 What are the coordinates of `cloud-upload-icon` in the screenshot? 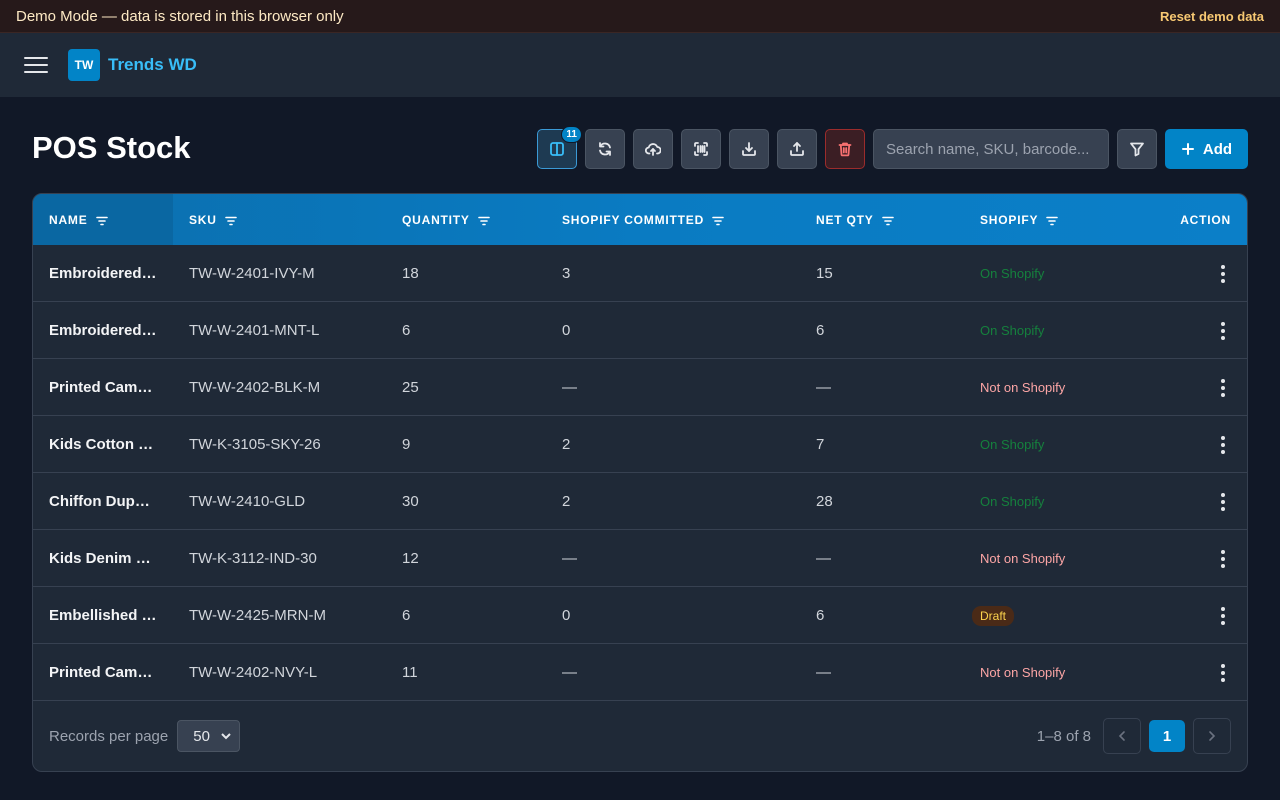 It's located at (653, 149).